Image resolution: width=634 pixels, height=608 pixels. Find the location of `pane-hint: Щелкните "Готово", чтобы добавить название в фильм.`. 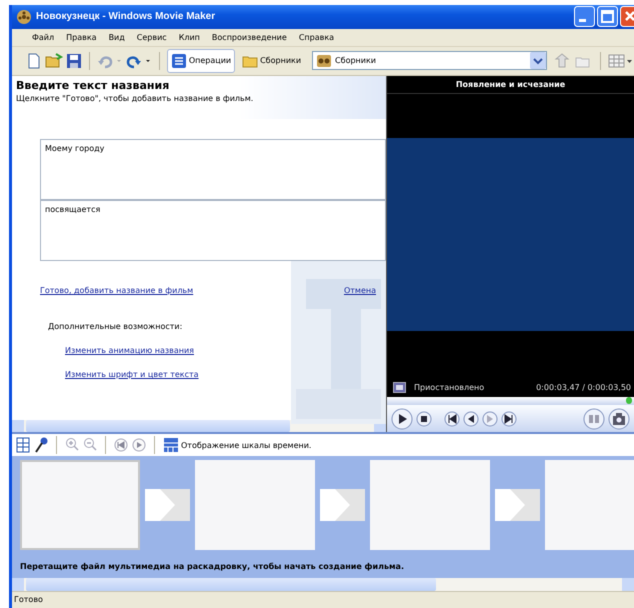

pane-hint: Щелкните "Готово", чтобы добавить название в фильм. is located at coordinates (135, 98).